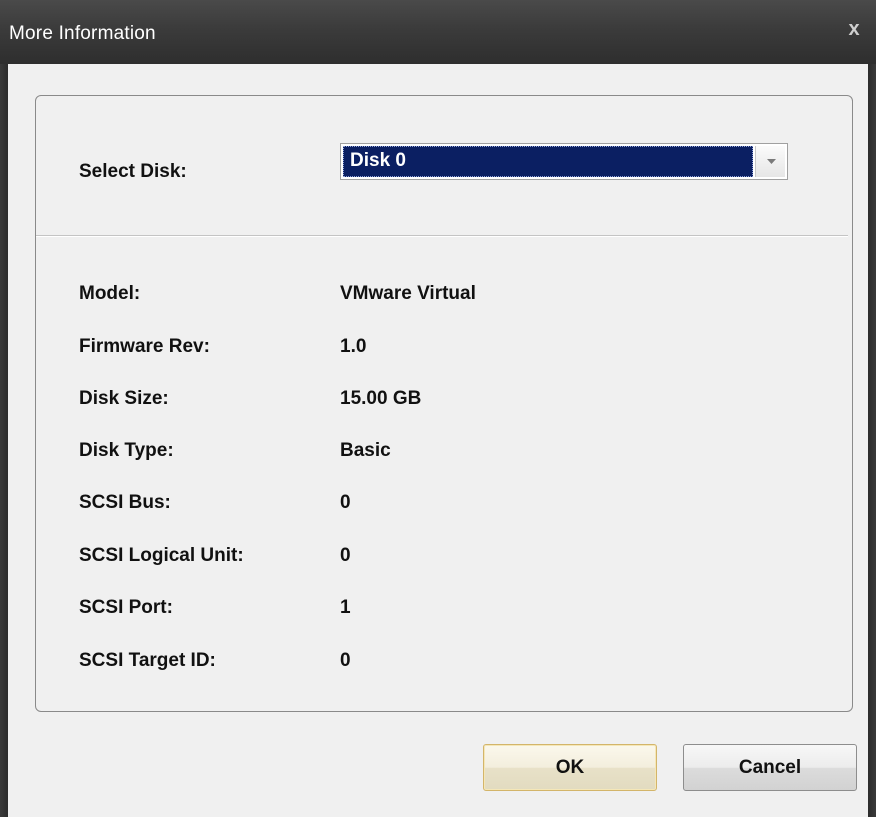 The height and width of the screenshot is (817, 876). Describe the element at coordinates (133, 171) in the screenshot. I see `select-disk-label: Select Disk:` at that location.